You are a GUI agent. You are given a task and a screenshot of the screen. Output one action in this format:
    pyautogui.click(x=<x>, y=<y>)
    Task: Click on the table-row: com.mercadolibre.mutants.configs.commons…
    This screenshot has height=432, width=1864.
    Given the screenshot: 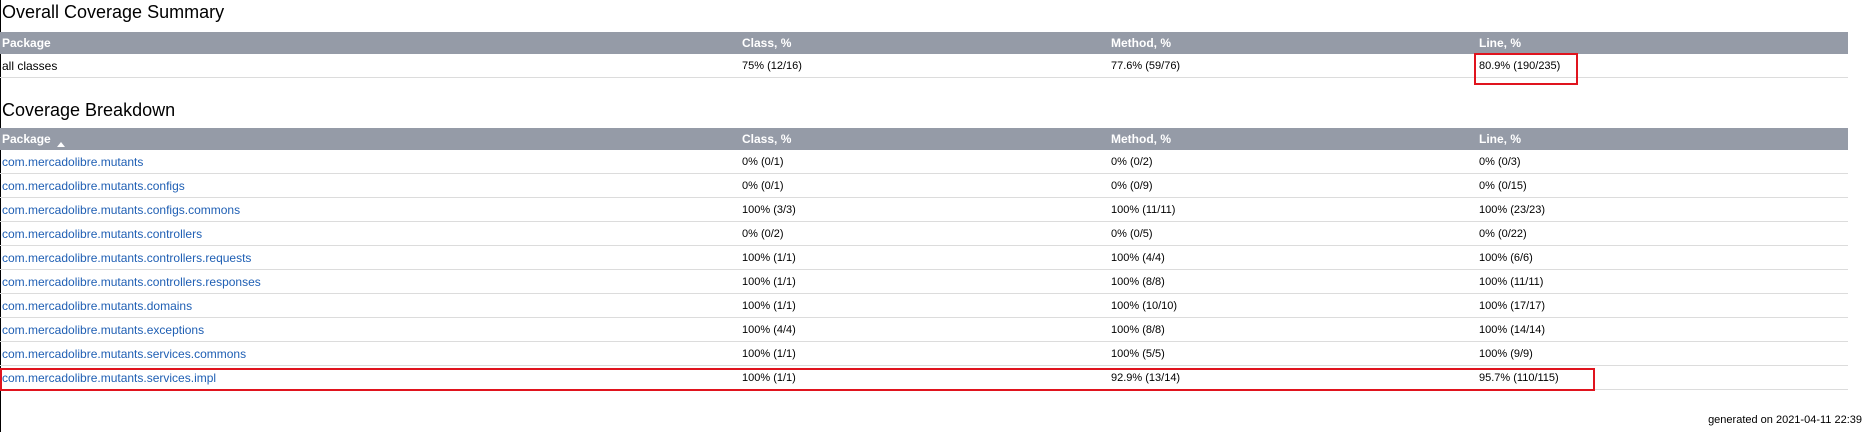 What is the action you would take?
    pyautogui.click(x=924, y=209)
    